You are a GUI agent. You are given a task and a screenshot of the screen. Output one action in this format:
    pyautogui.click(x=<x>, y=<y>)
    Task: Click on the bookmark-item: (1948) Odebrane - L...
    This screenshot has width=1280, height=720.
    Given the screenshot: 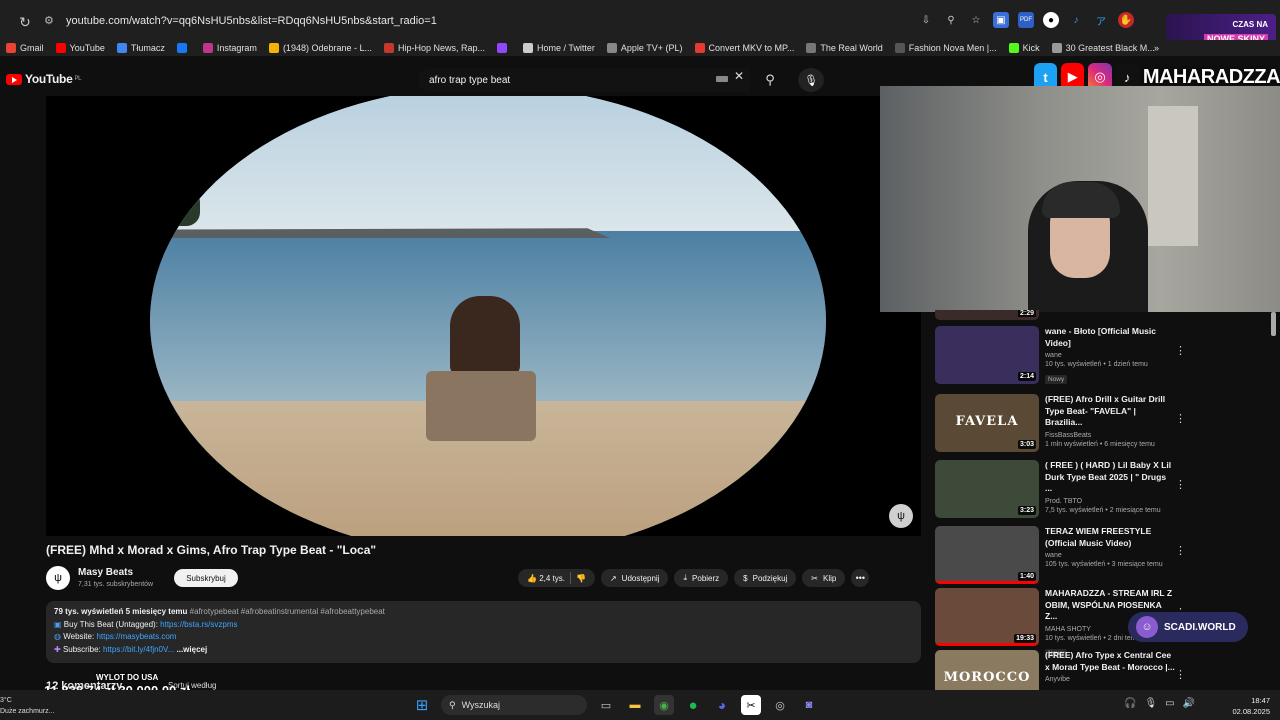 What is the action you would take?
    pyautogui.click(x=320, y=48)
    